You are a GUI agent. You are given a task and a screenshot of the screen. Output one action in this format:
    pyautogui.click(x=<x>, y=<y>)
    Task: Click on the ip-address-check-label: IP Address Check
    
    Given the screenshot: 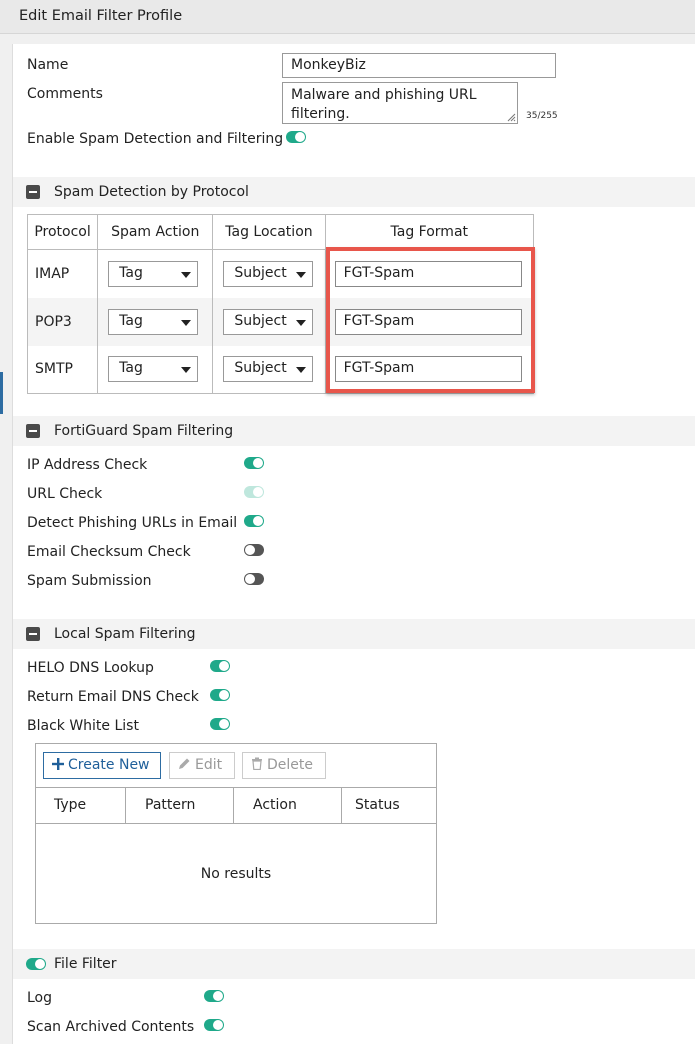 What is the action you would take?
    pyautogui.click(x=87, y=465)
    